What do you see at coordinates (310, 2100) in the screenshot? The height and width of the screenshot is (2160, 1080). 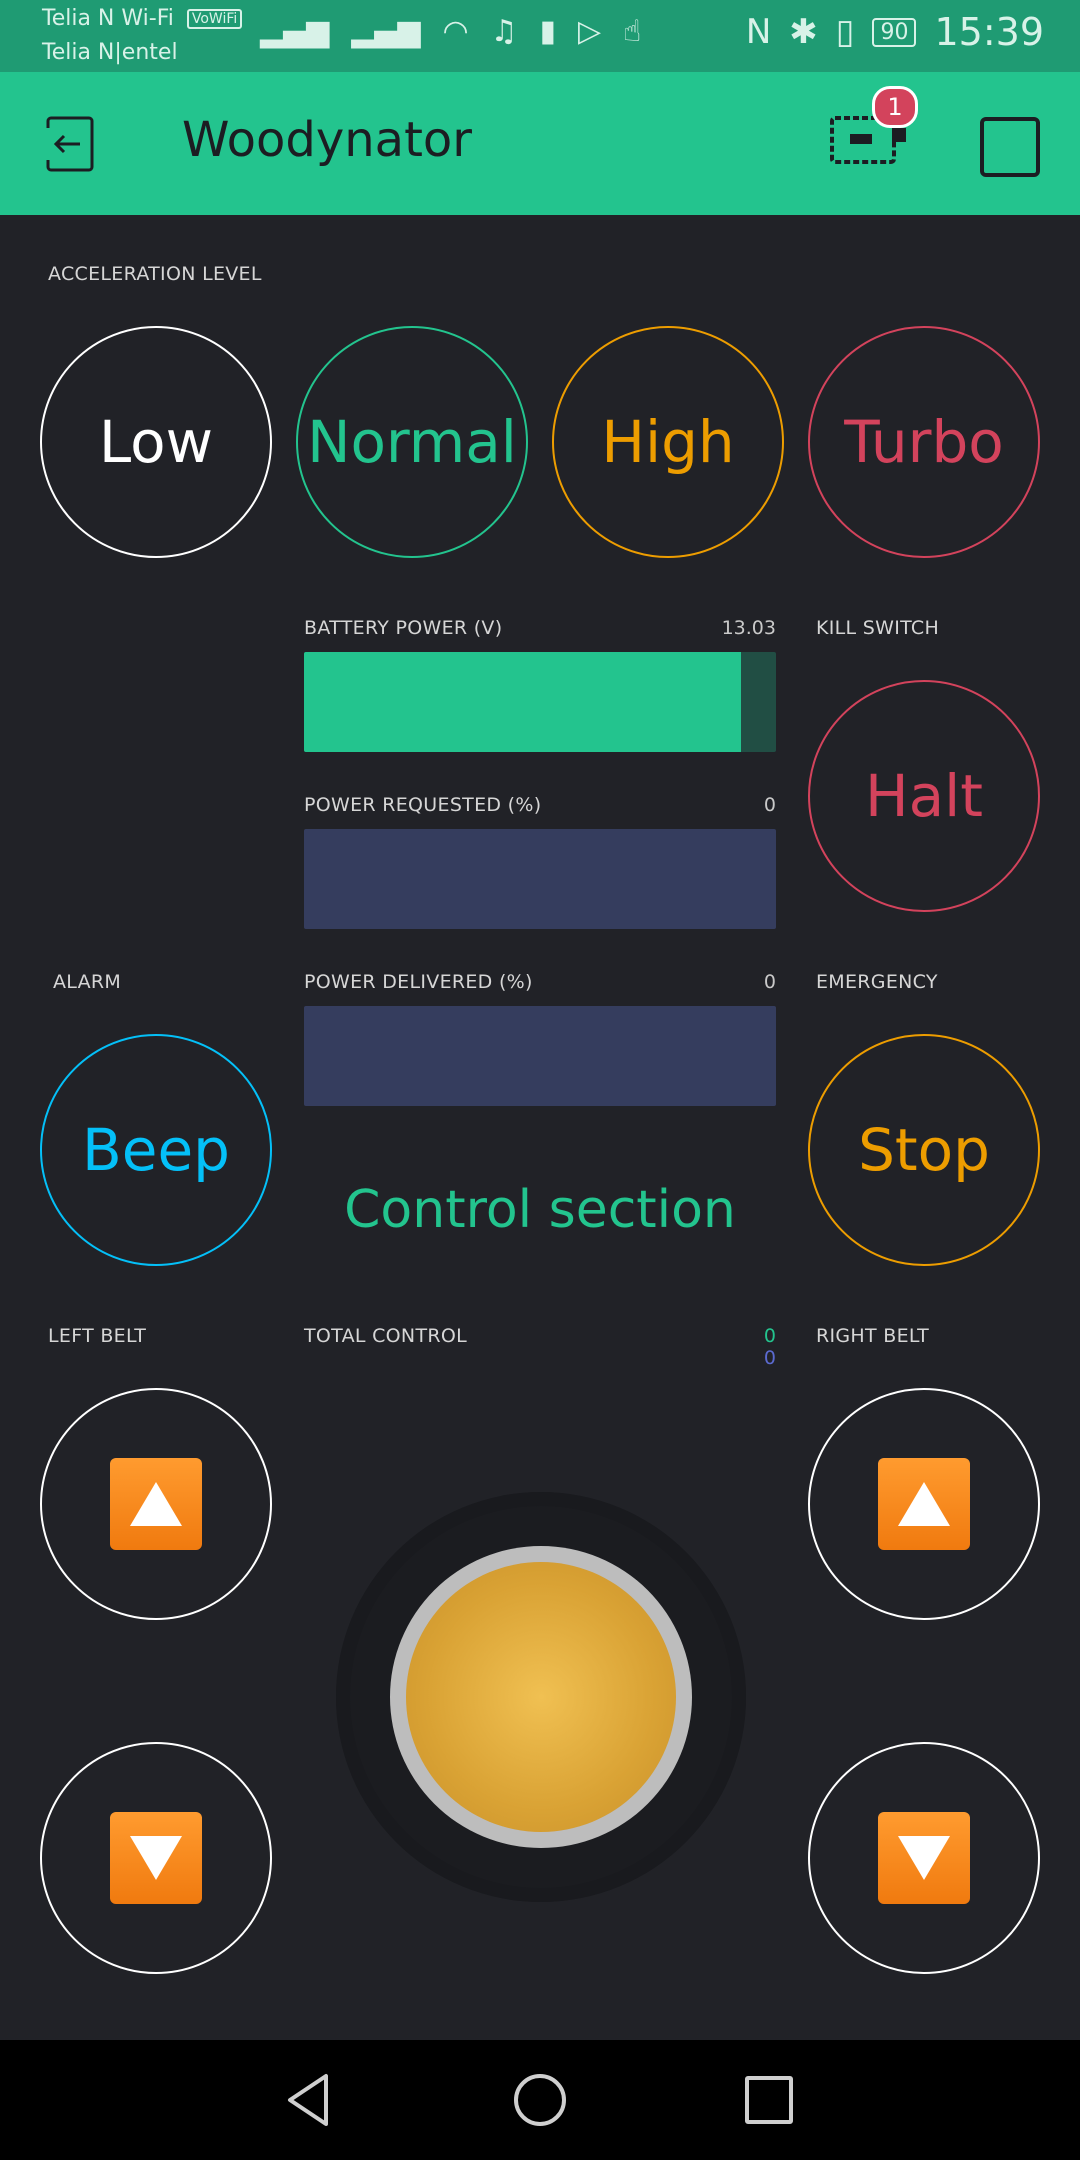 I see `nav-back-icon` at bounding box center [310, 2100].